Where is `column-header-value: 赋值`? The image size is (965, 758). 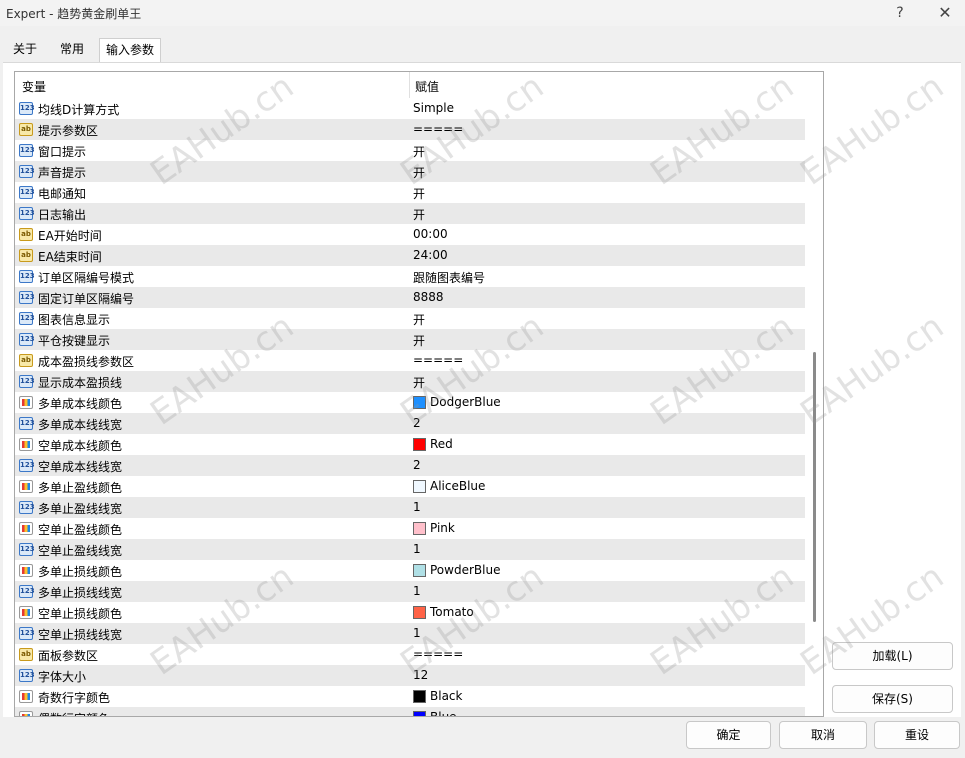 column-header-value: 赋值 is located at coordinates (427, 86).